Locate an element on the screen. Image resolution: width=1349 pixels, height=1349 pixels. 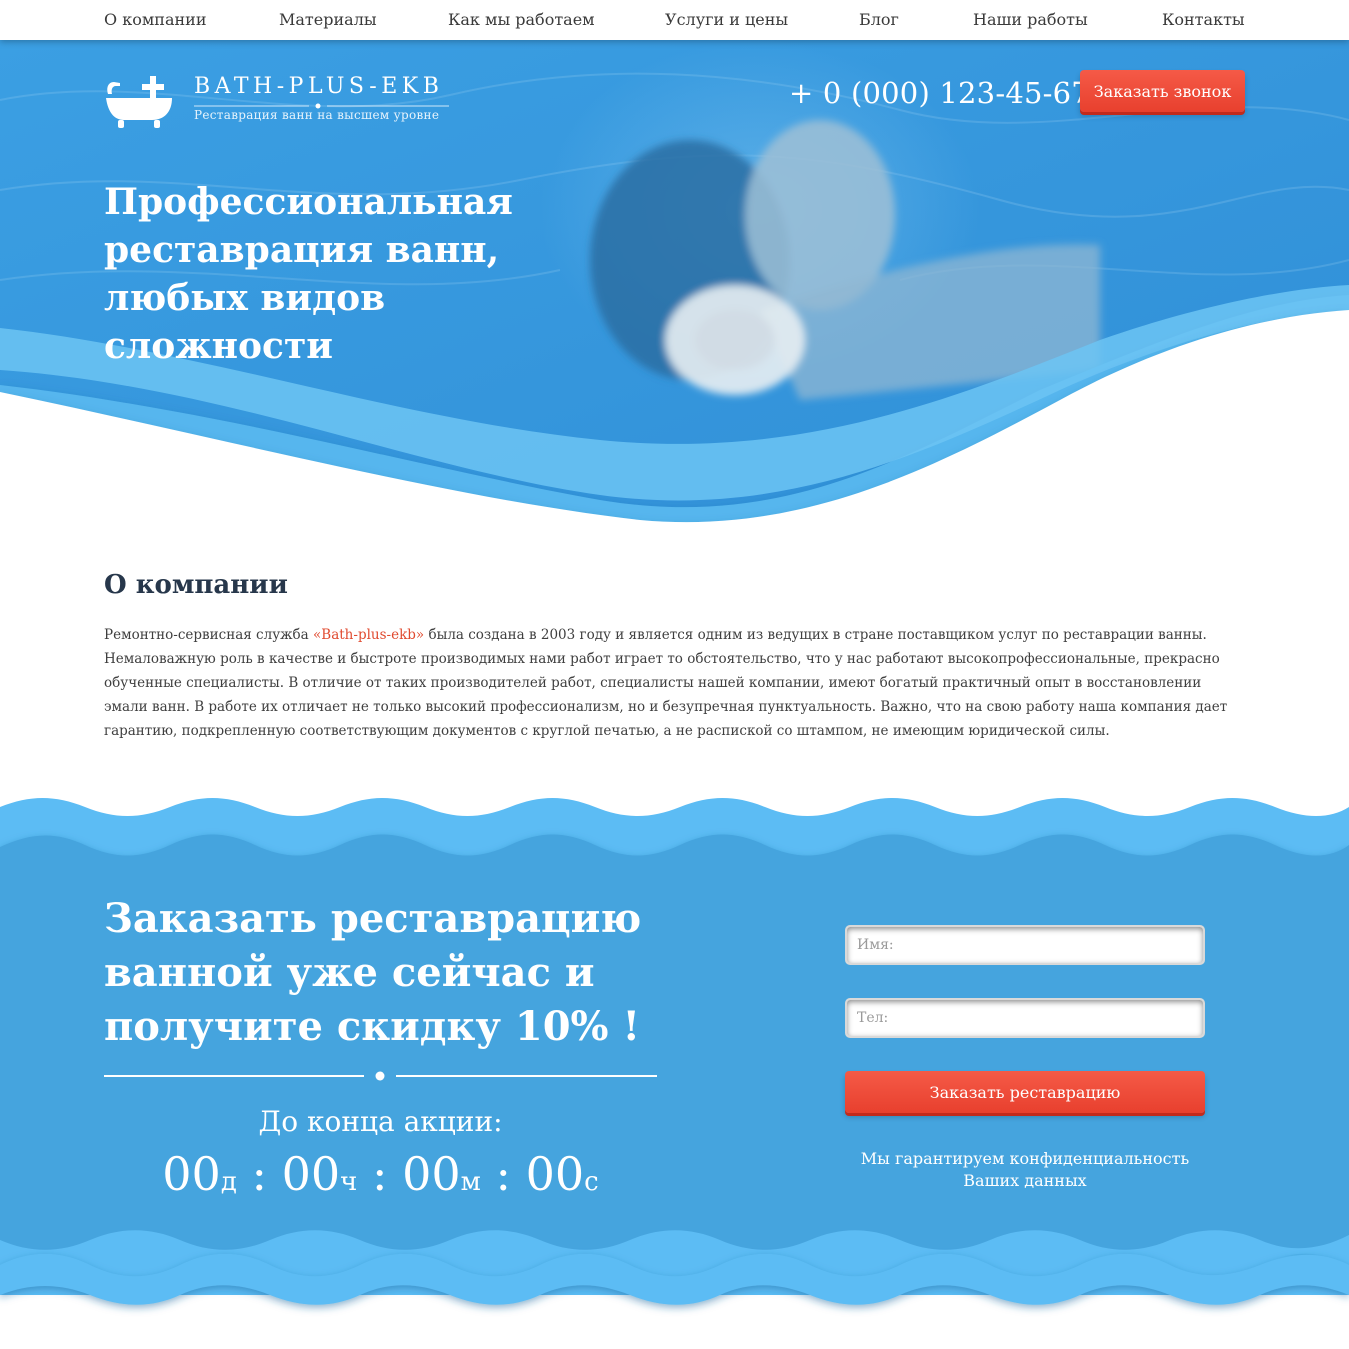
timer-seconds: 00 is located at coordinates (555, 1174).